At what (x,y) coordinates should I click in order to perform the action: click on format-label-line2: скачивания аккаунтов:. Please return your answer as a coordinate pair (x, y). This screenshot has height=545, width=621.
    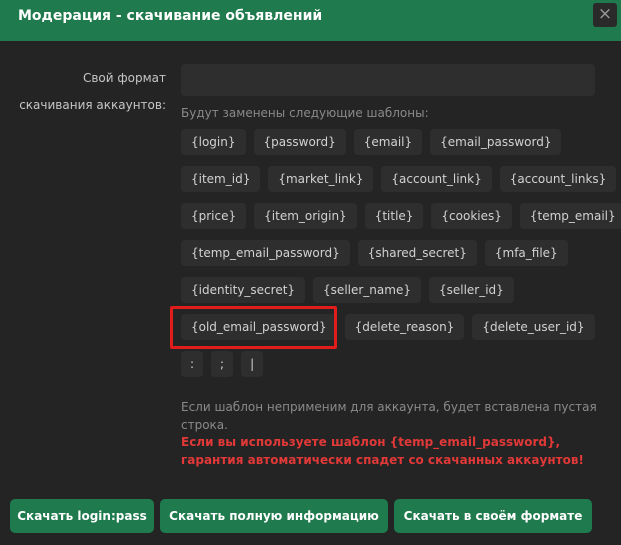
    Looking at the image, I should click on (92, 105).